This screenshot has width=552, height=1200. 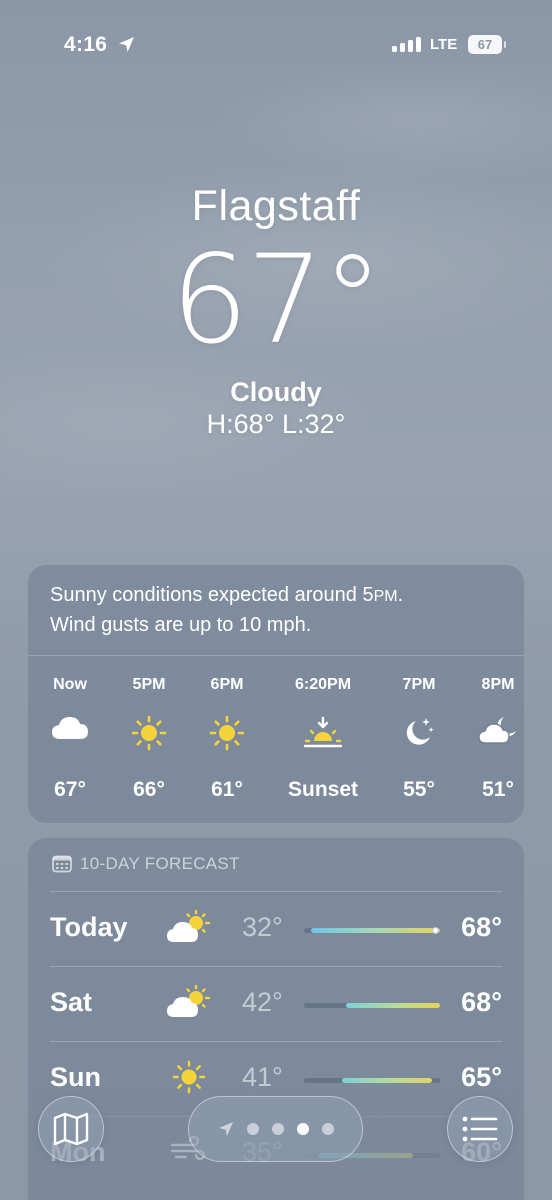 What do you see at coordinates (435, 930) in the screenshot?
I see `current-temp-dot` at bounding box center [435, 930].